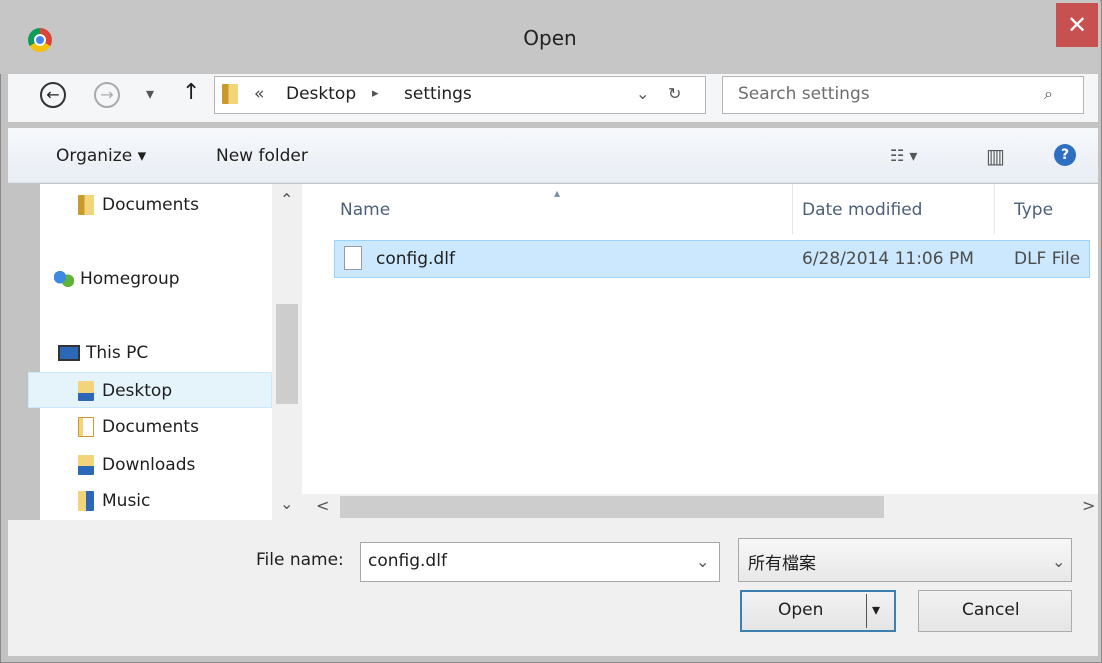 This screenshot has height=663, width=1102. Describe the element at coordinates (117, 353) in the screenshot. I see `sidebar-item-label: This PC` at that location.